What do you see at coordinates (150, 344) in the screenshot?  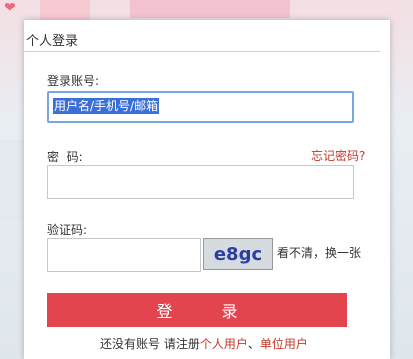 I see `register-prompt-text: 还没有账号 请注册` at bounding box center [150, 344].